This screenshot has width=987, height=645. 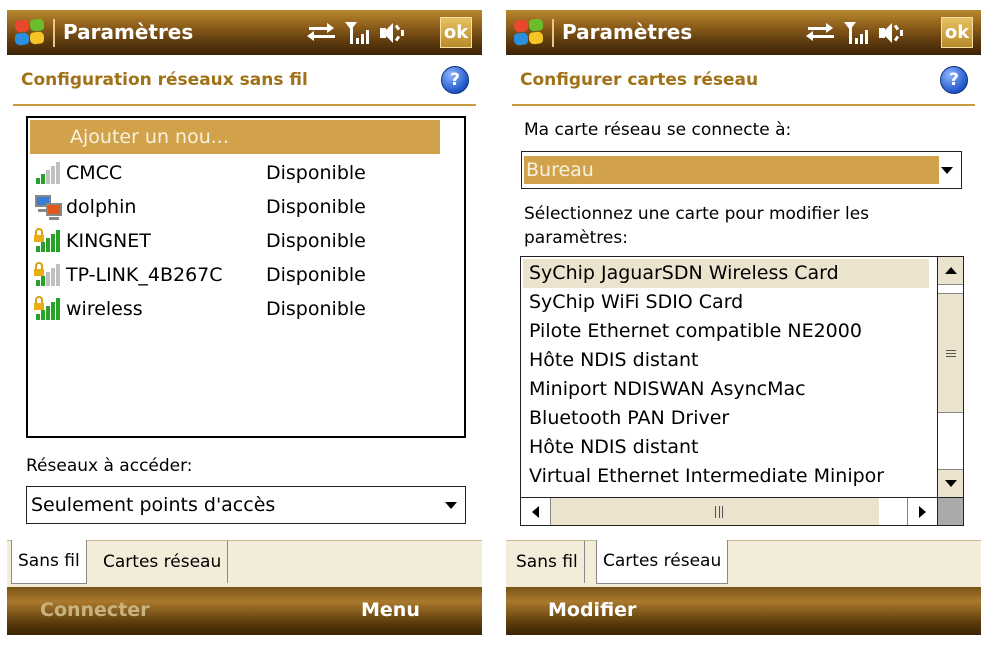 I want to click on scroll-right-icon, so click(x=922, y=511).